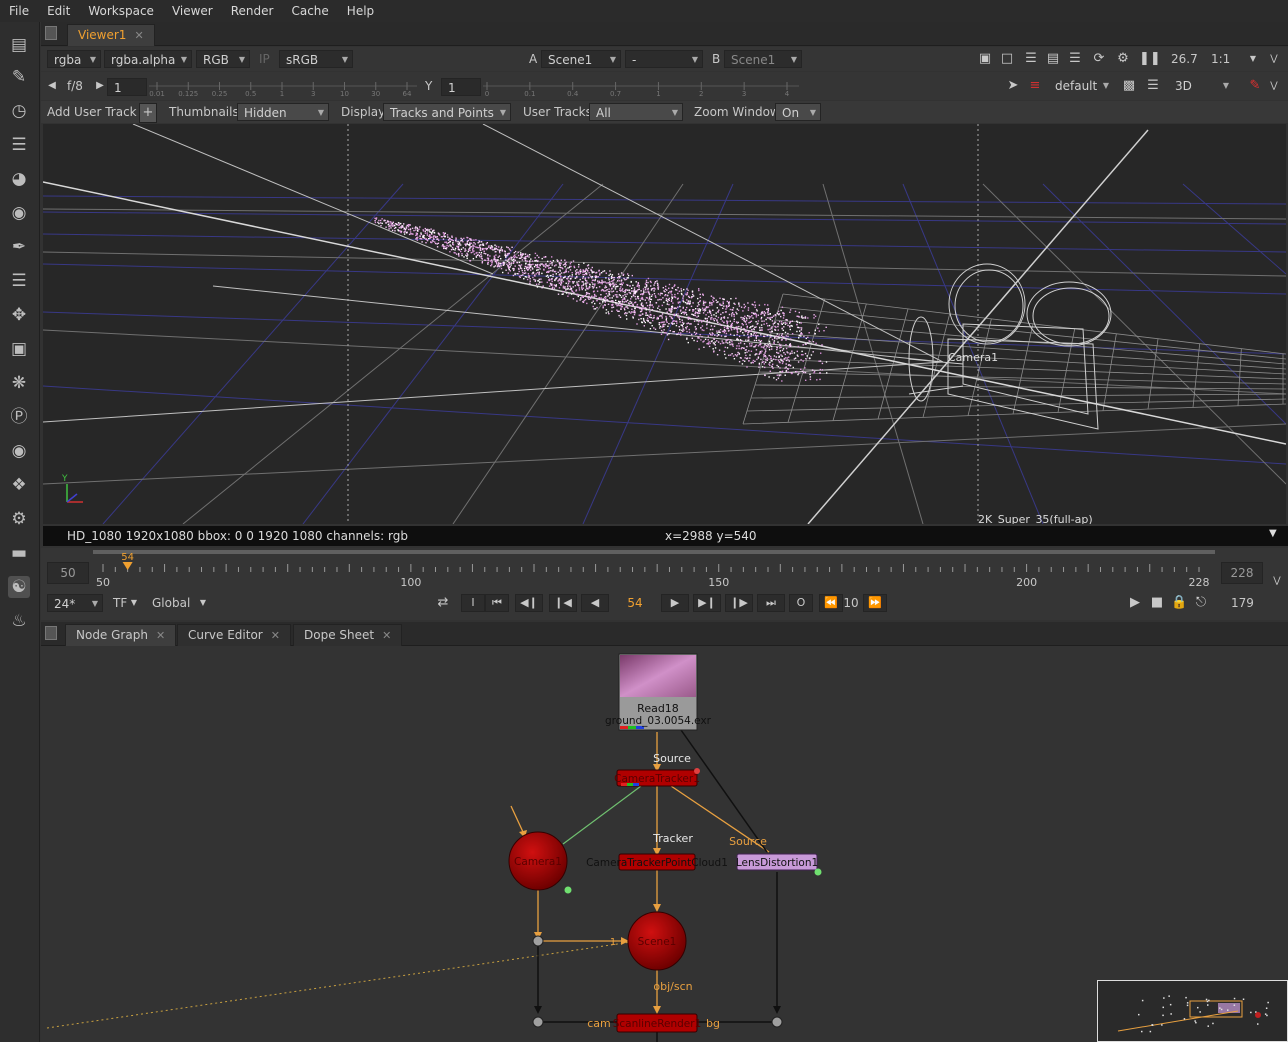 This screenshot has height=1042, width=1288. I want to click on fps-dropdown: 24* ▼, so click(75, 603).